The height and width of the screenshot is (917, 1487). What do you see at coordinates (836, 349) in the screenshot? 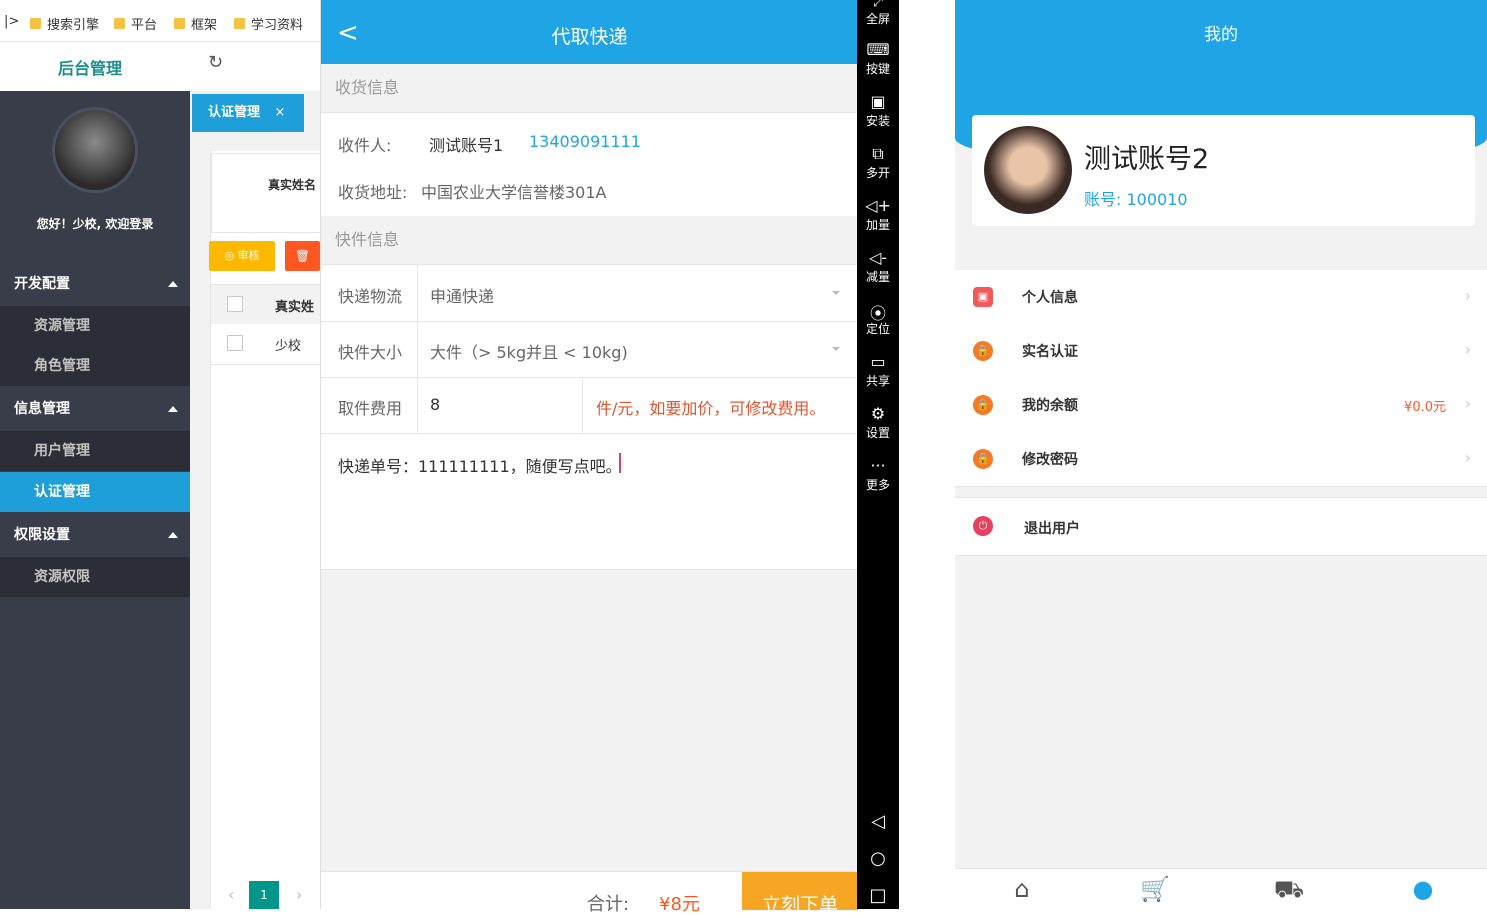
I see `chevron-down-icon` at bounding box center [836, 349].